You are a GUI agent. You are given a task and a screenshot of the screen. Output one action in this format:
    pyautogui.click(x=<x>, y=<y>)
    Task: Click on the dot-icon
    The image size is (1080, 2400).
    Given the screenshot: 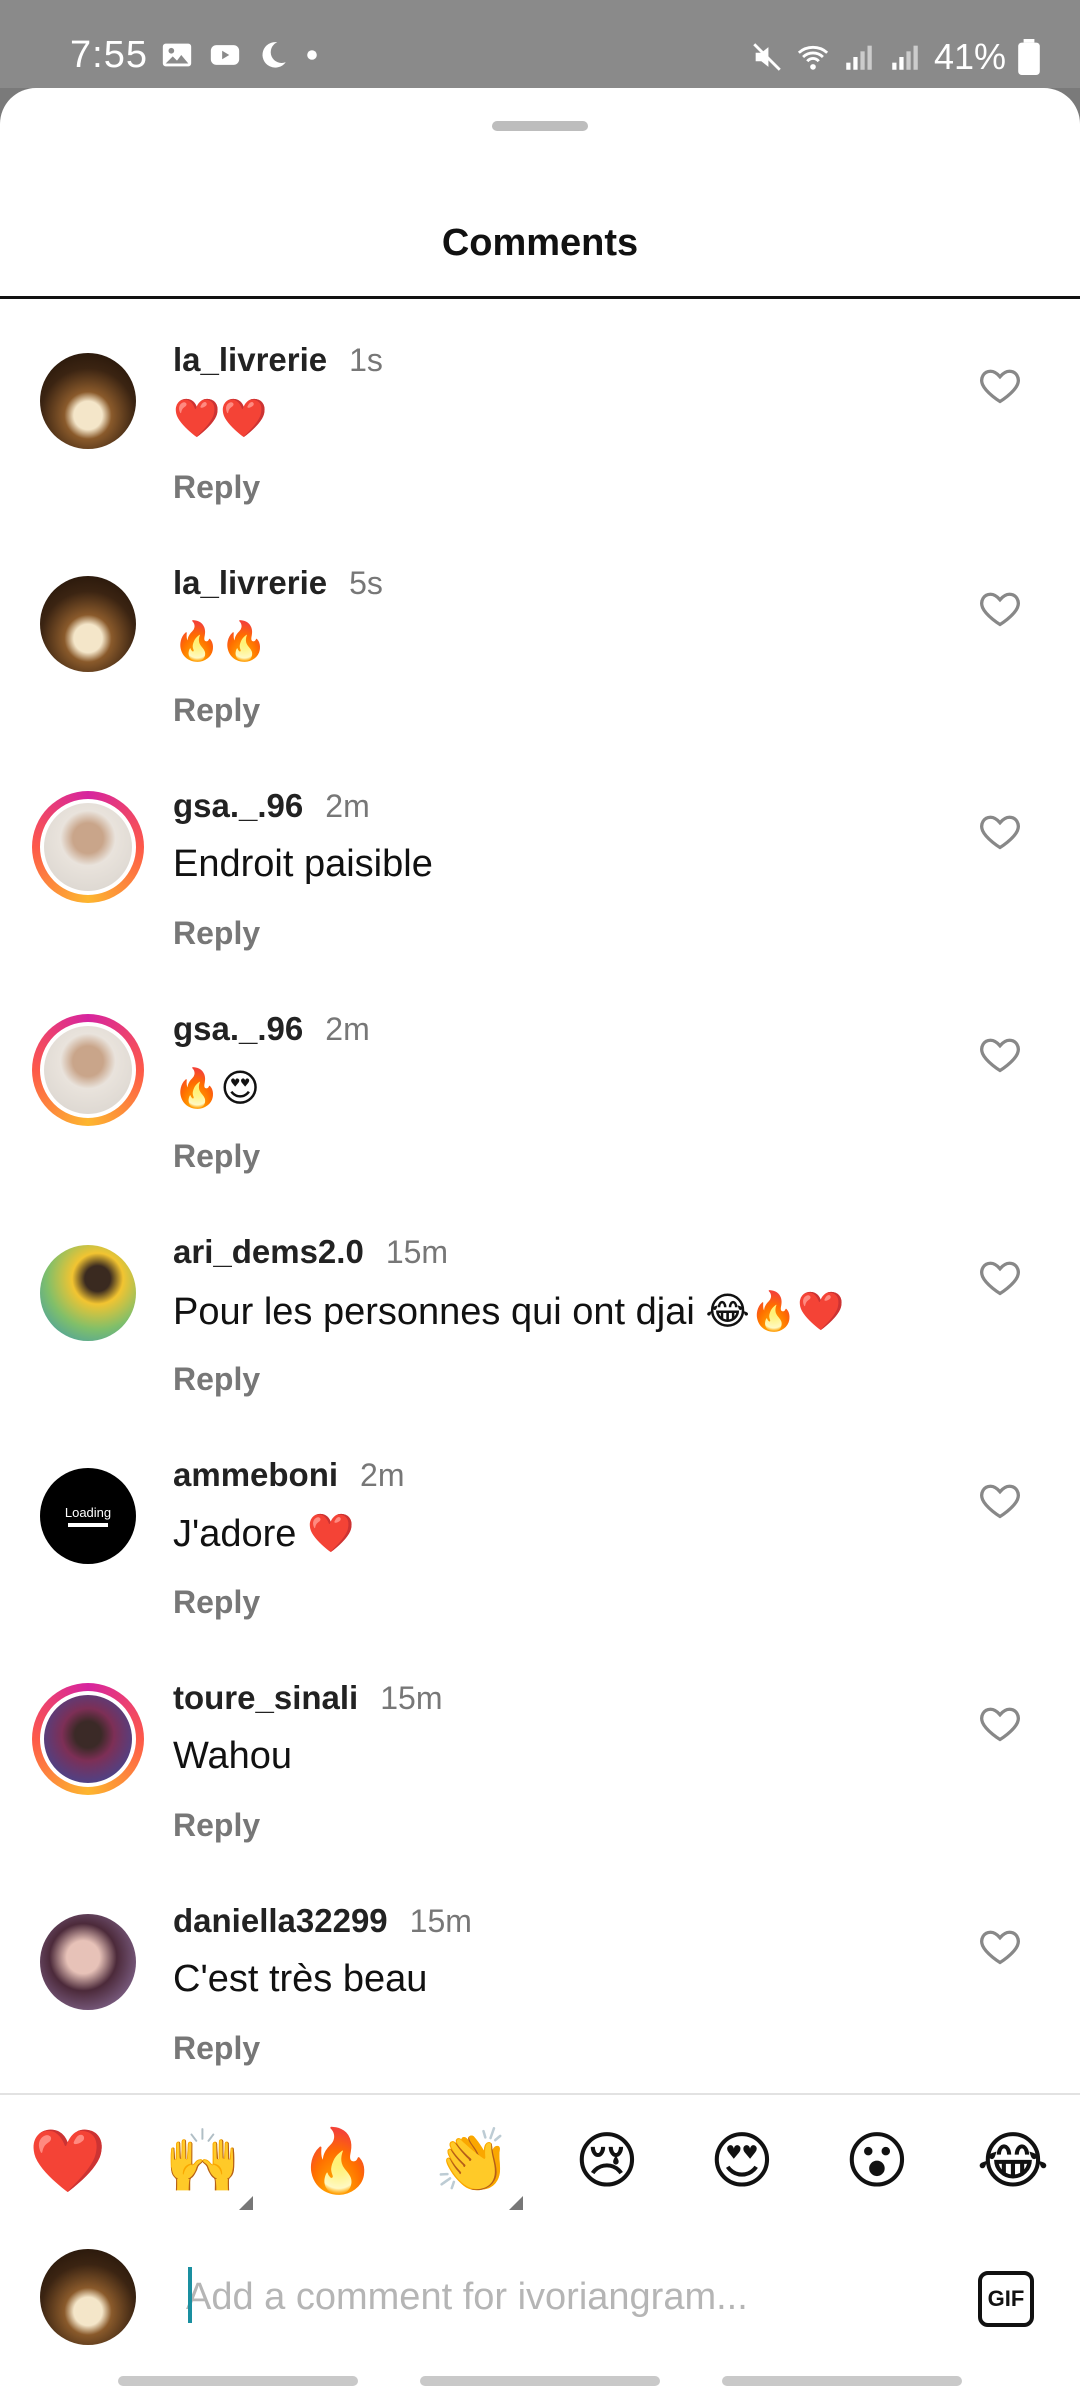 What is the action you would take?
    pyautogui.click(x=312, y=55)
    